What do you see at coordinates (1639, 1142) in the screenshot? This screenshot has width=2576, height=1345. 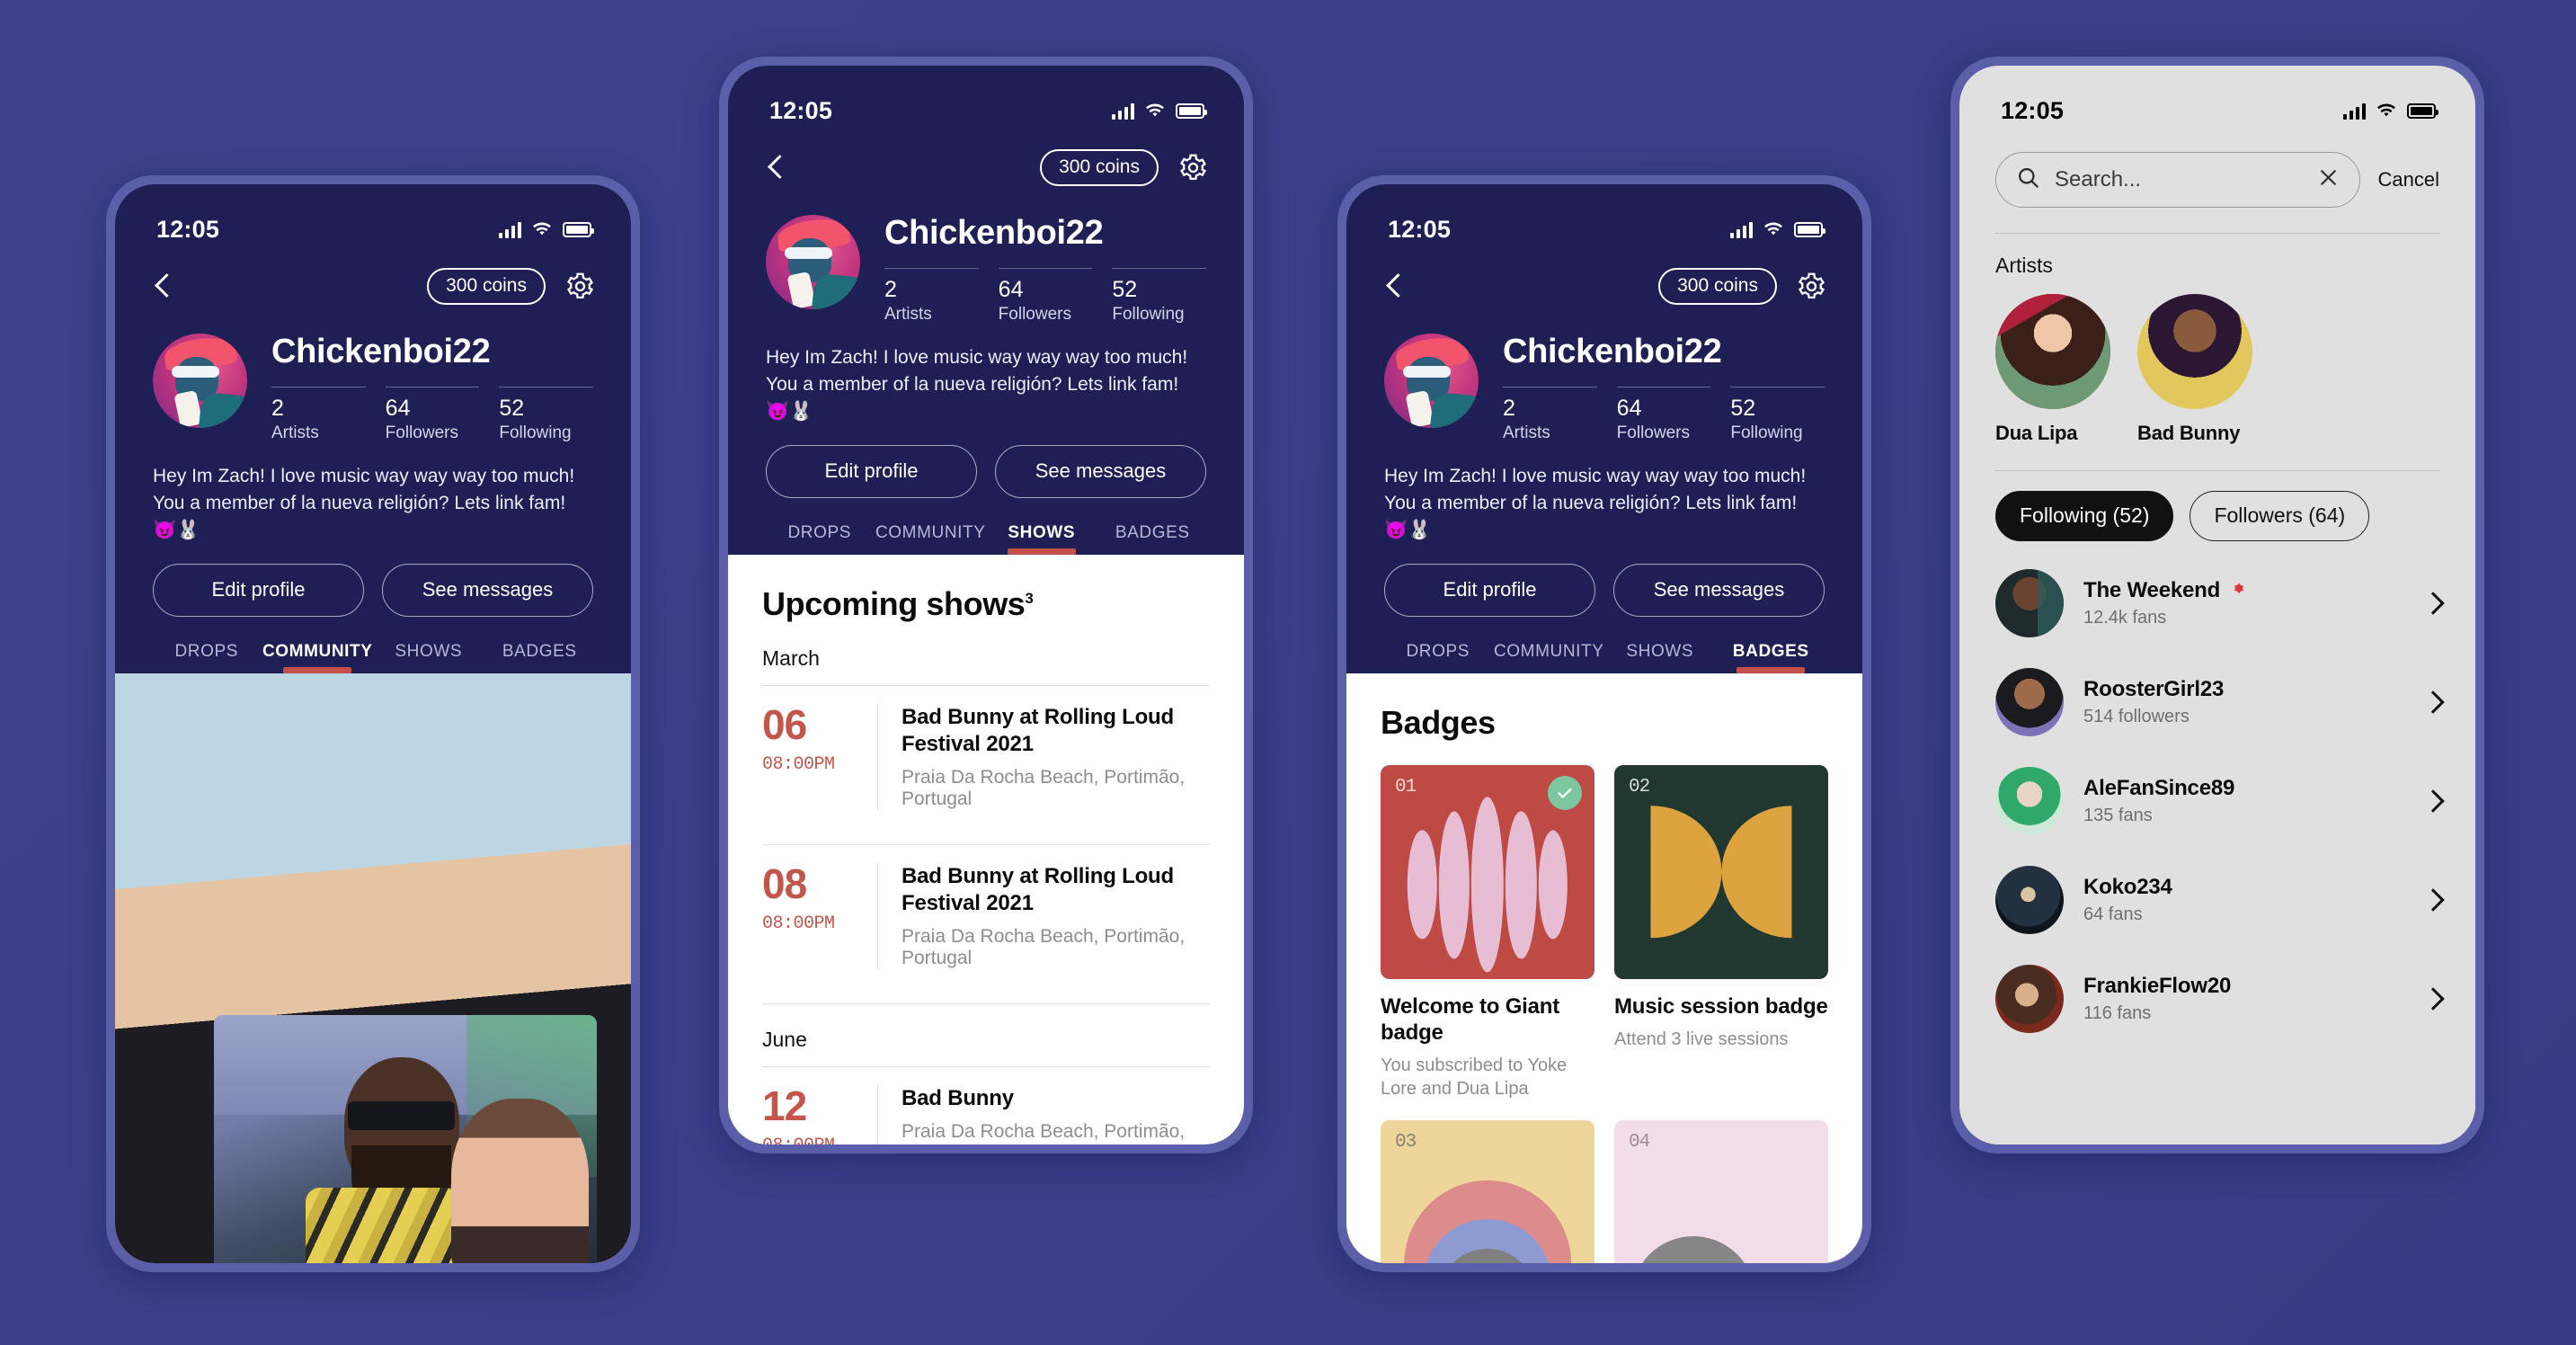 I see `badge-number: 04` at bounding box center [1639, 1142].